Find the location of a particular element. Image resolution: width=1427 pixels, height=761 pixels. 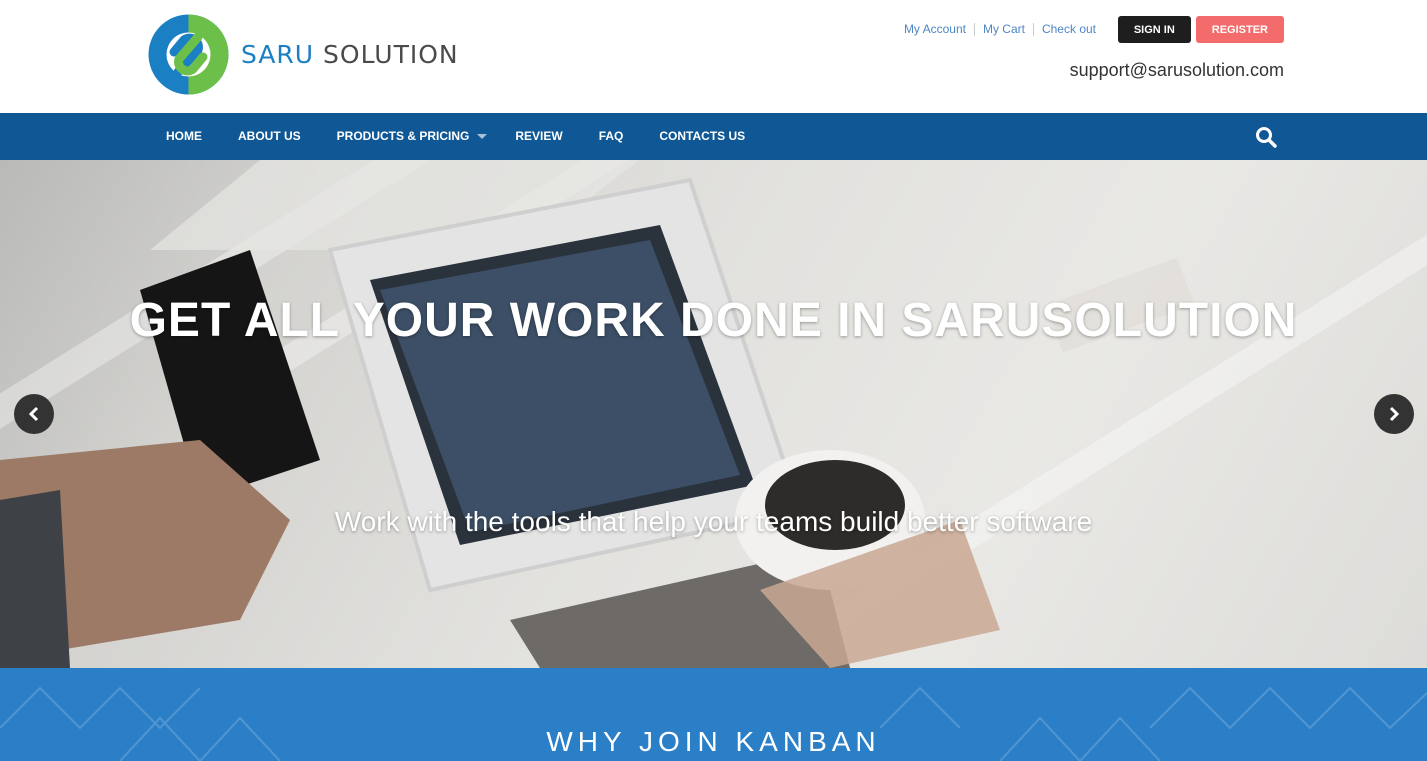

section-title: WHY JOIN KANBAN is located at coordinates (713, 741).